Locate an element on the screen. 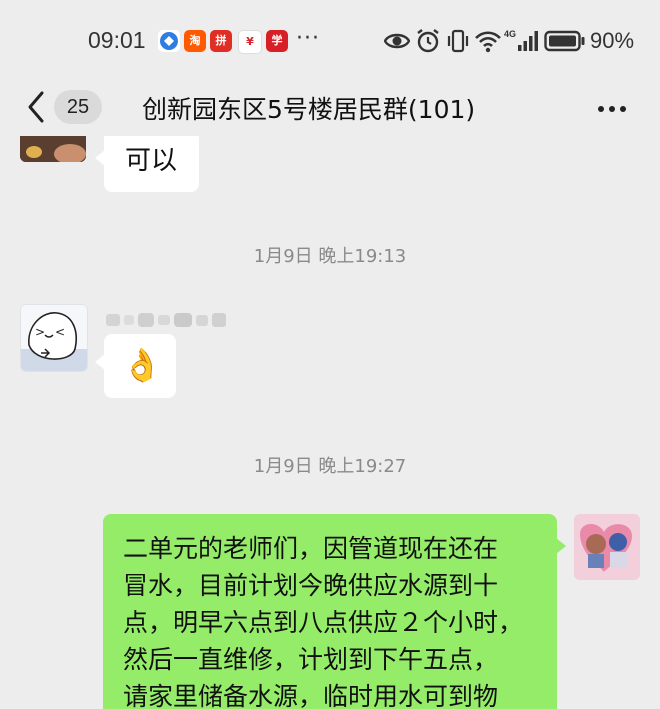 The width and height of the screenshot is (660, 709). bank-app-icon: ¥ is located at coordinates (250, 42).